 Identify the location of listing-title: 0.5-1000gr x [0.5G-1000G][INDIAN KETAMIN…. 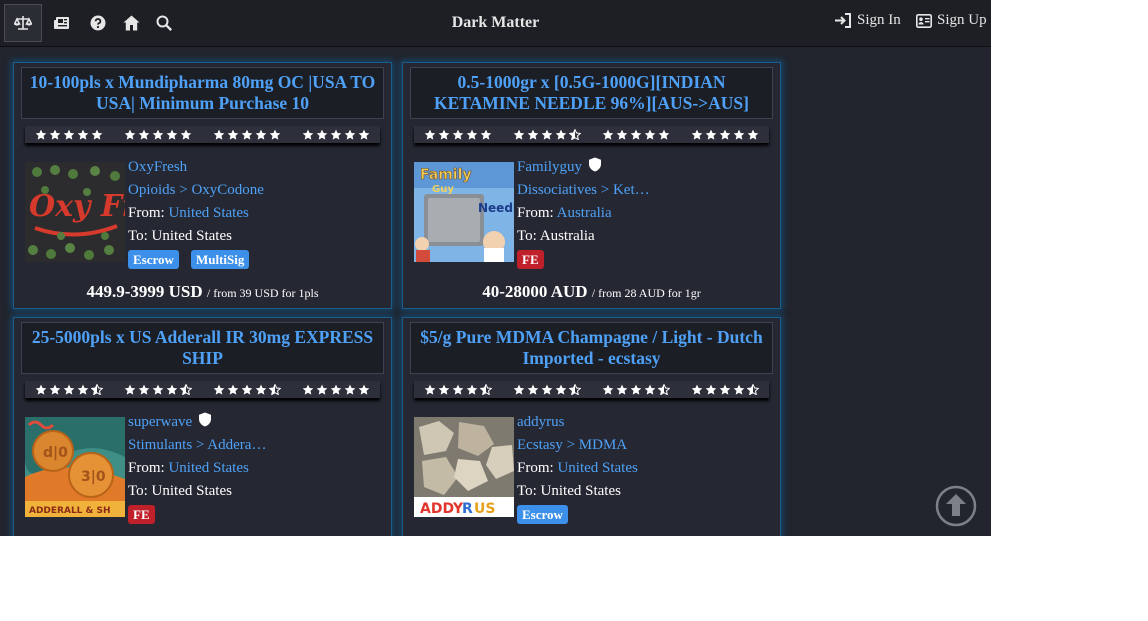
(591, 93).